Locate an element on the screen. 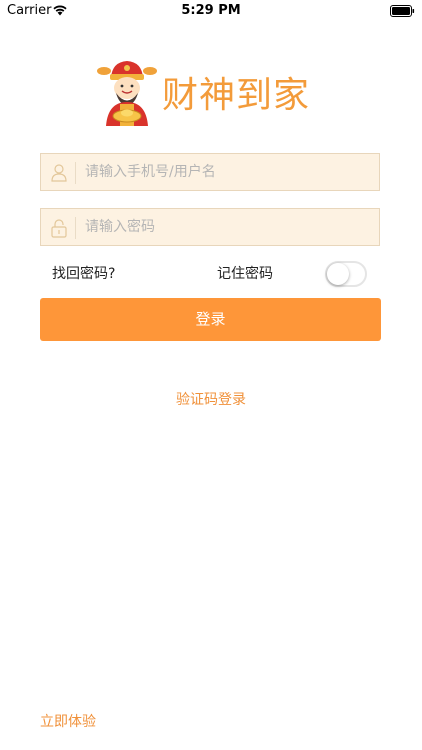  forgot-password-link: 找回密码? is located at coordinates (83, 273).